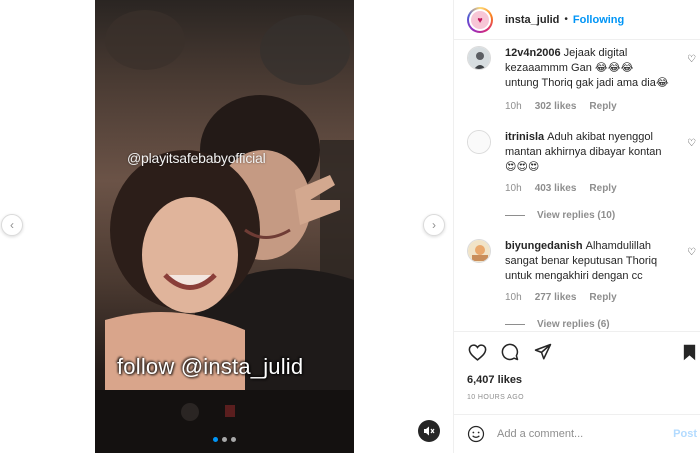 This screenshot has height=453, width=700. I want to click on author-avatar: ♥, so click(480, 19).